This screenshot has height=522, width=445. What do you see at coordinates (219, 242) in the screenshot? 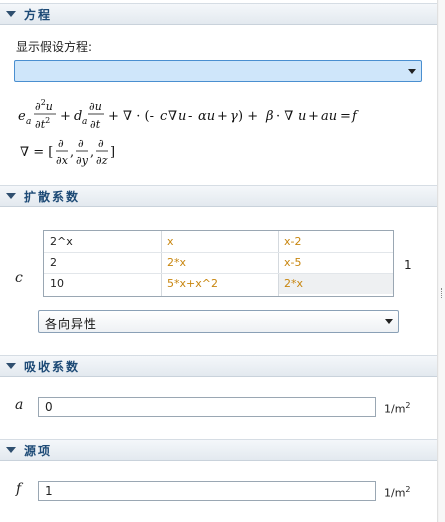
I see `matrix-cell-1-2: x` at bounding box center [219, 242].